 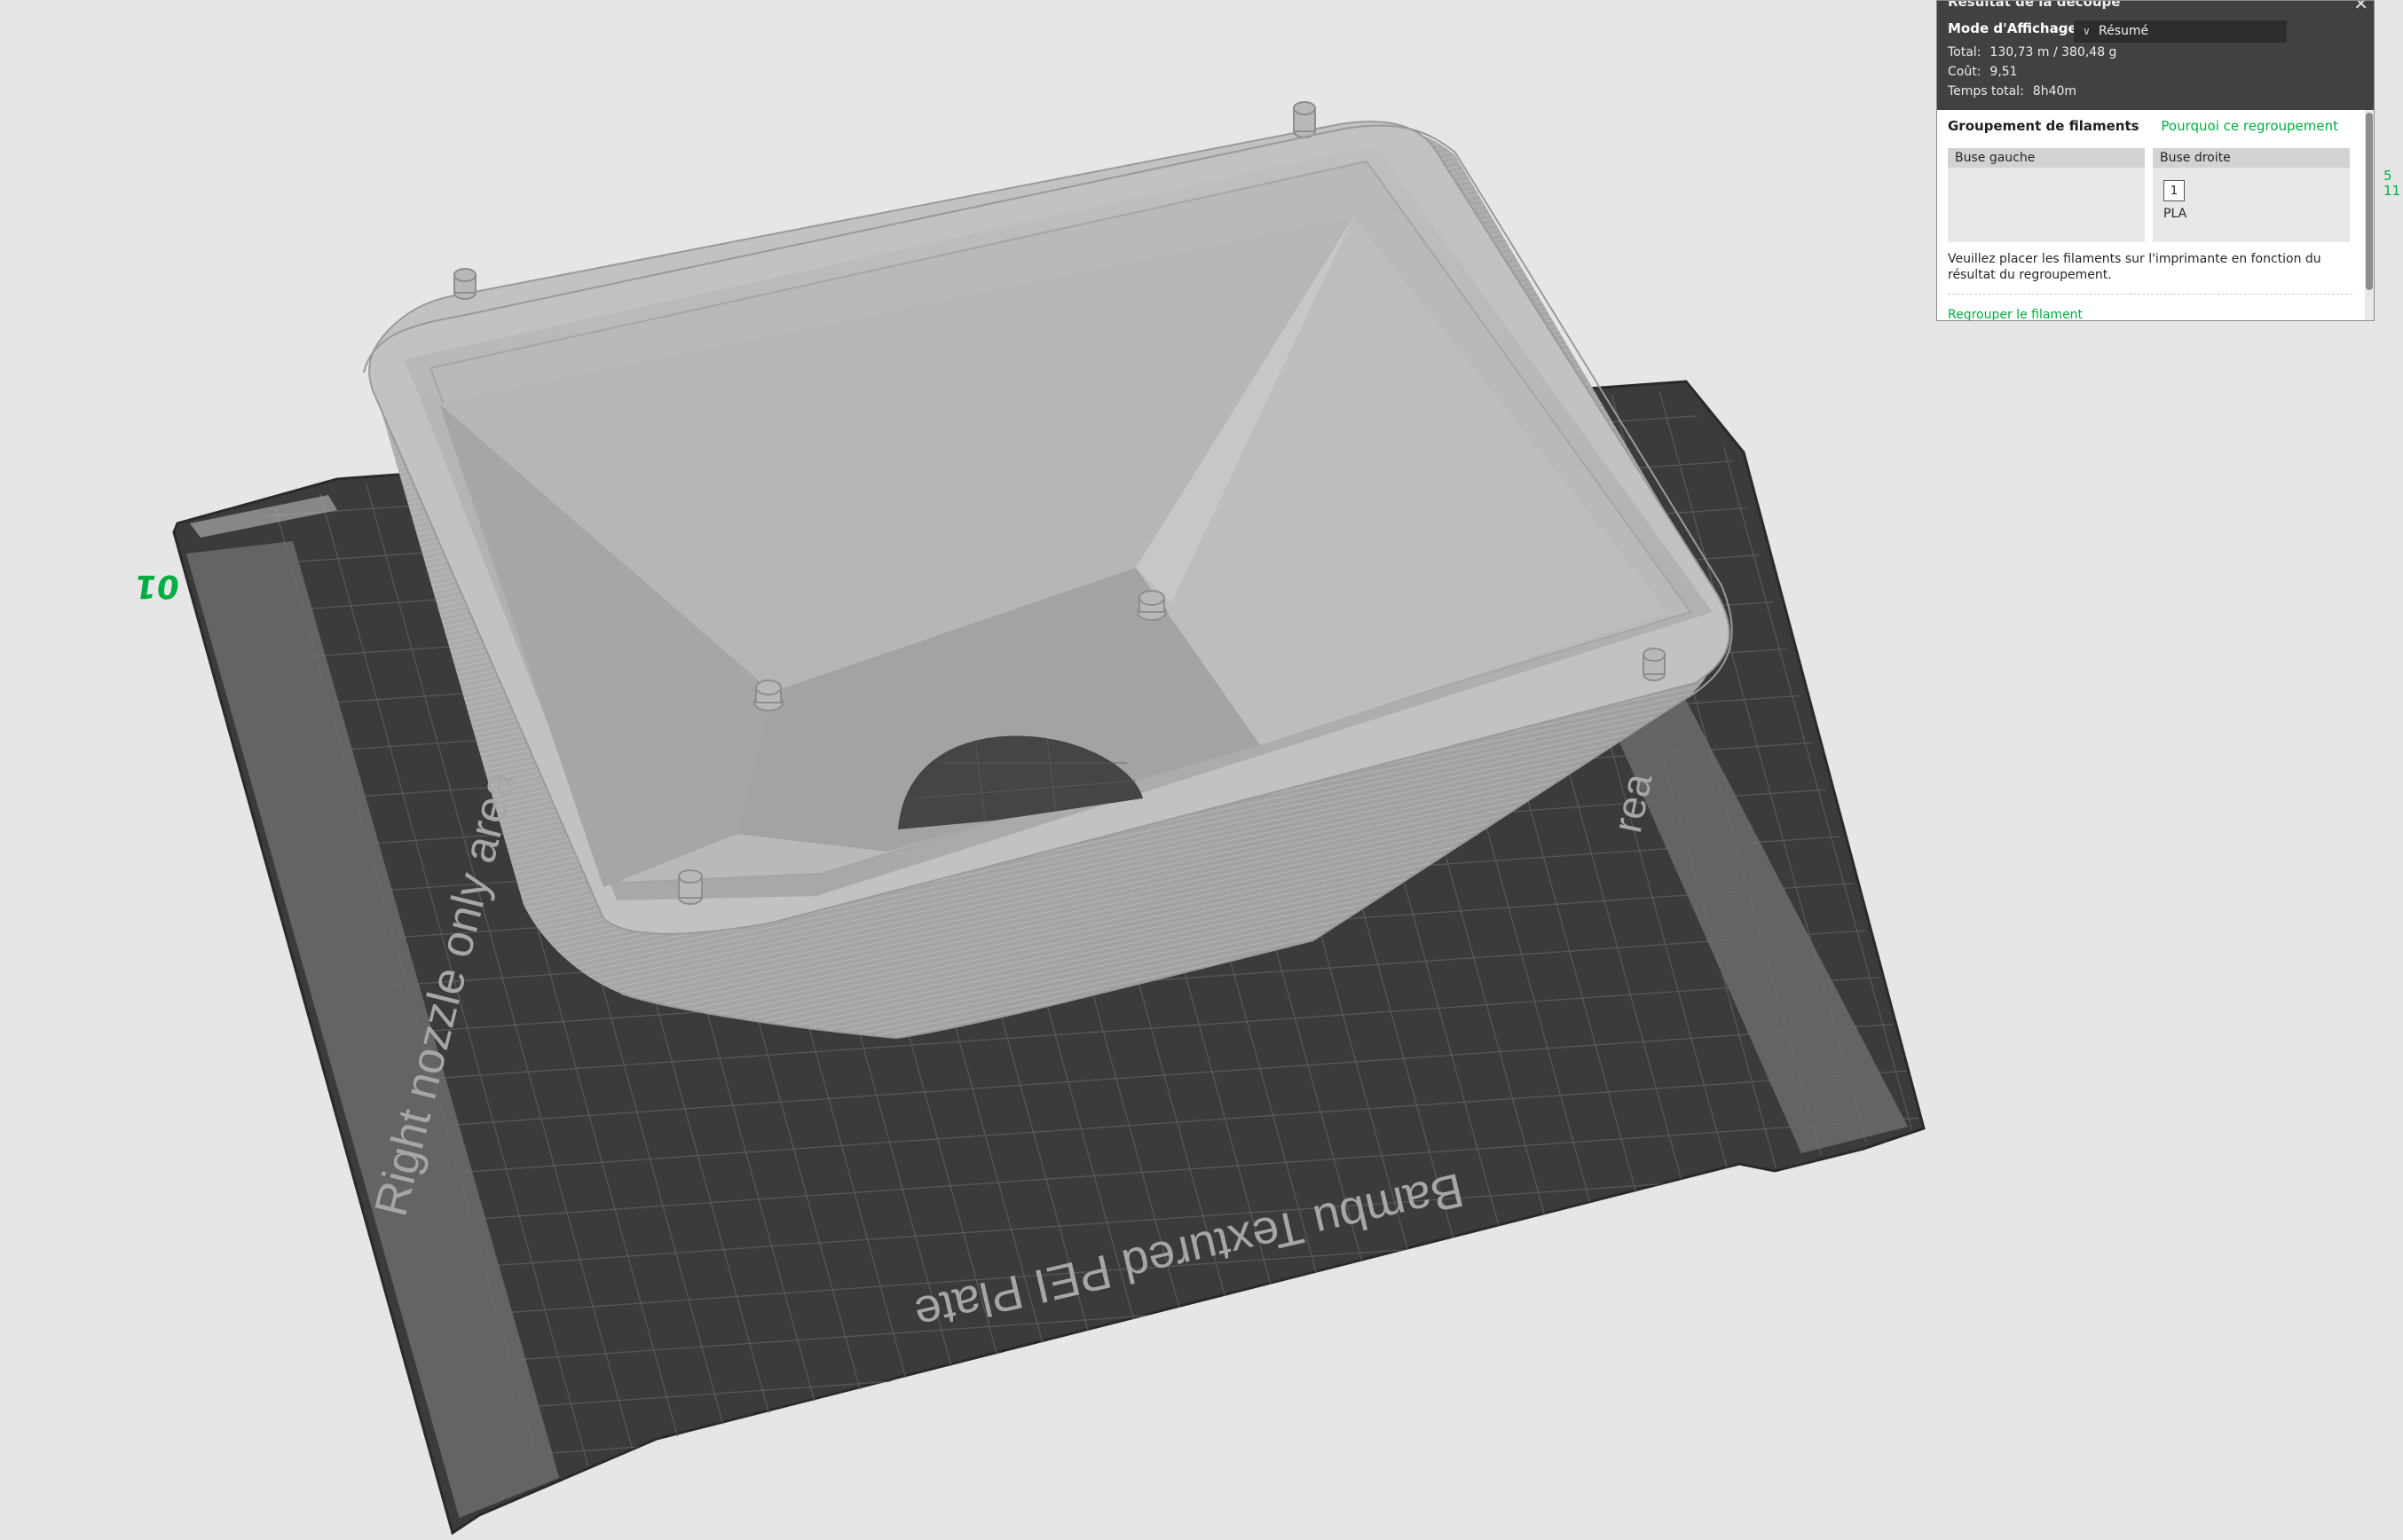 I want to click on stat-total: Total: 130,73 m / 380,48 g, so click(x=2032, y=52).